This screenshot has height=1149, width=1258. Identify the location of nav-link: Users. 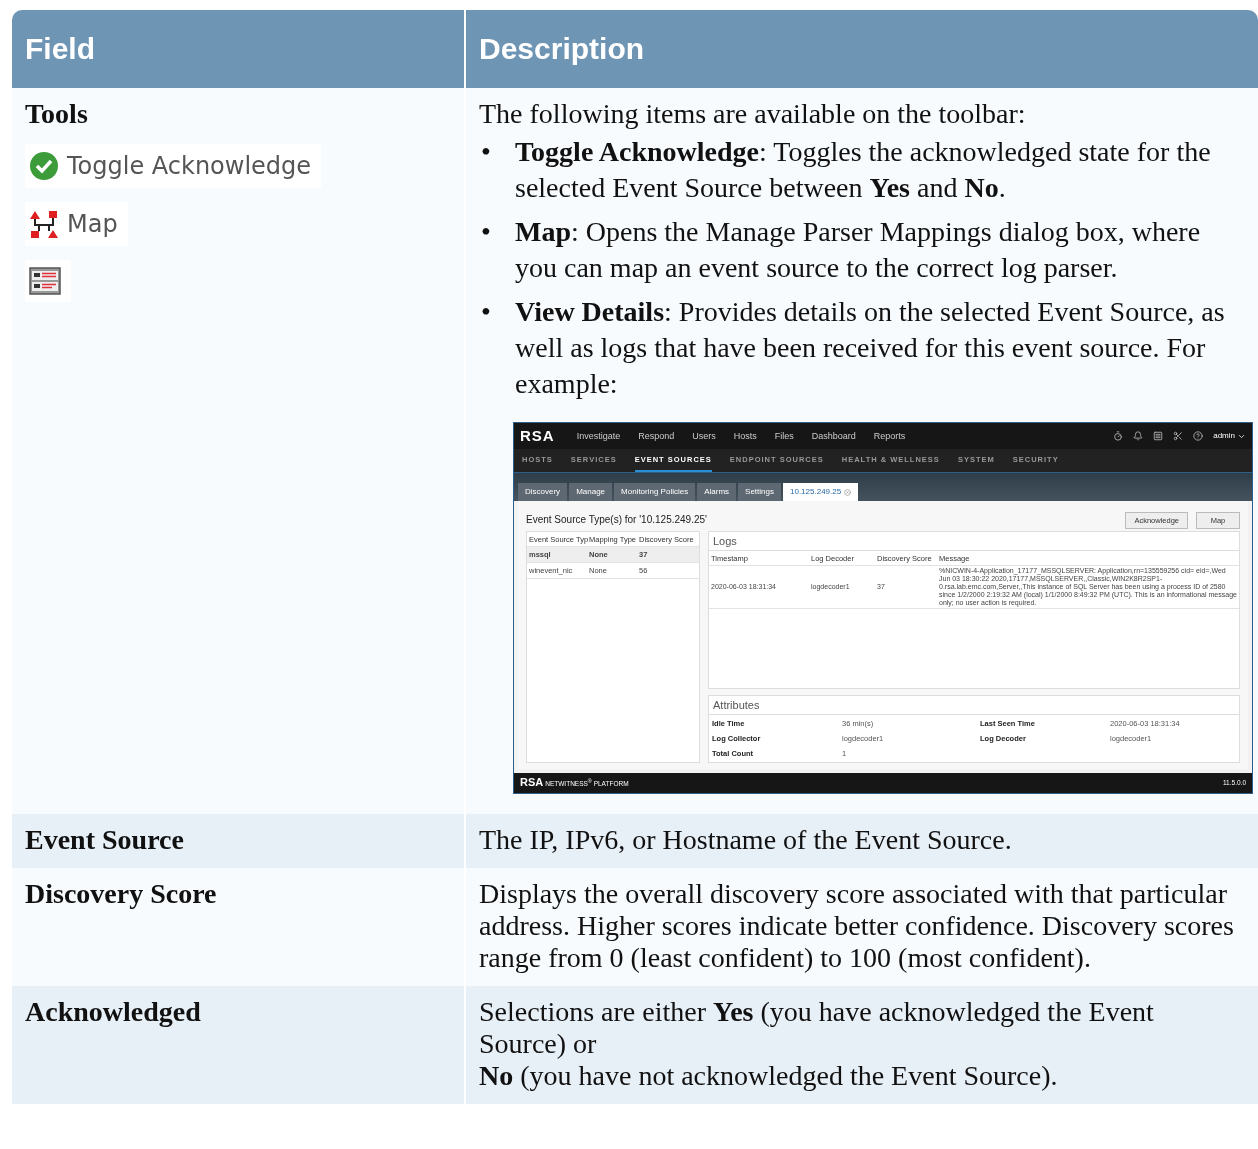
(704, 436).